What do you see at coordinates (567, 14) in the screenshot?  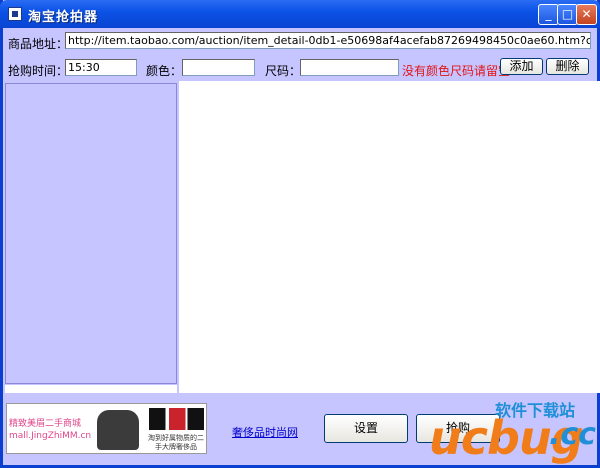 I see `maximize-button: □` at bounding box center [567, 14].